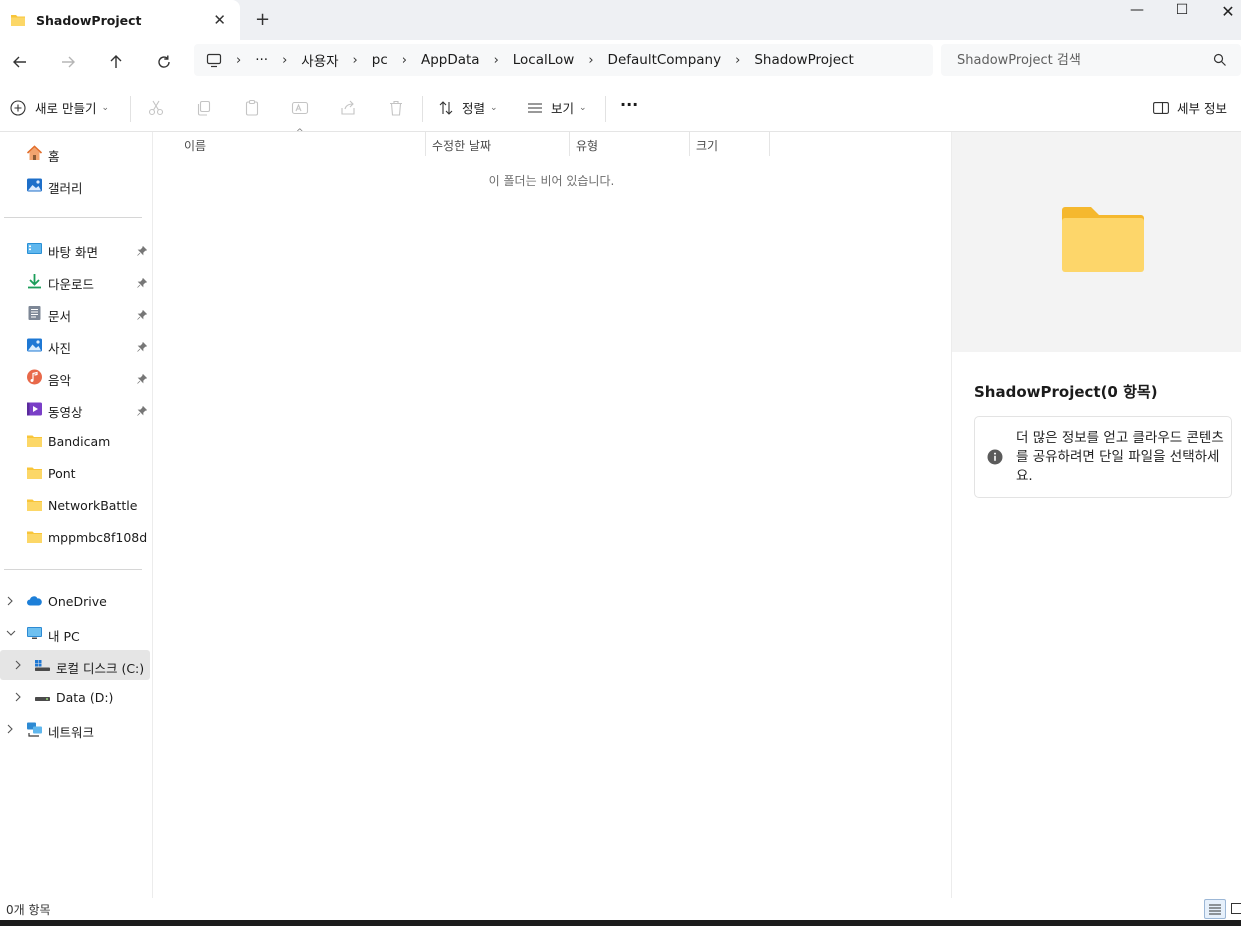 The image size is (1241, 926). Describe the element at coordinates (1081, 60) in the screenshot. I see `search-input` at that location.